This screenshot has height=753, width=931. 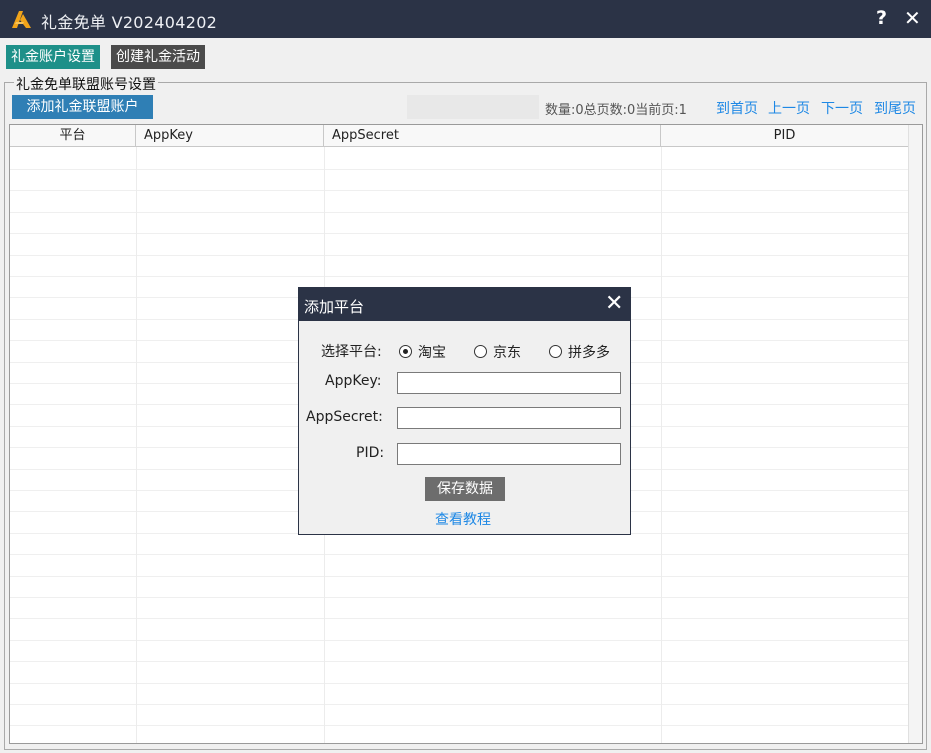 I want to click on pager-prev-link: 上一页, so click(x=789, y=108).